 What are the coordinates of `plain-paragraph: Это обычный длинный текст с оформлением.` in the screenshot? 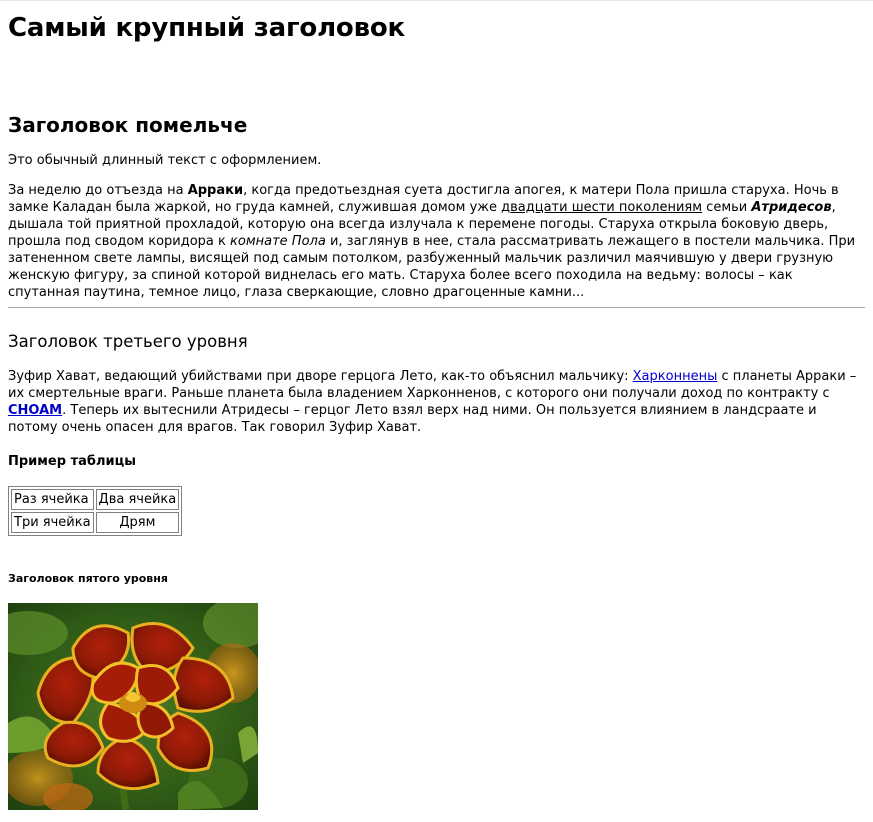 It's located at (165, 160).